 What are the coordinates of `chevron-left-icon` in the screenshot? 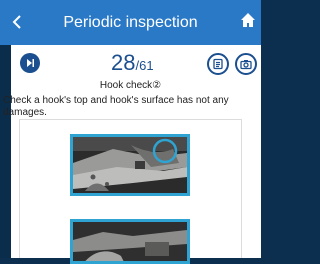 It's located at (16, 22).